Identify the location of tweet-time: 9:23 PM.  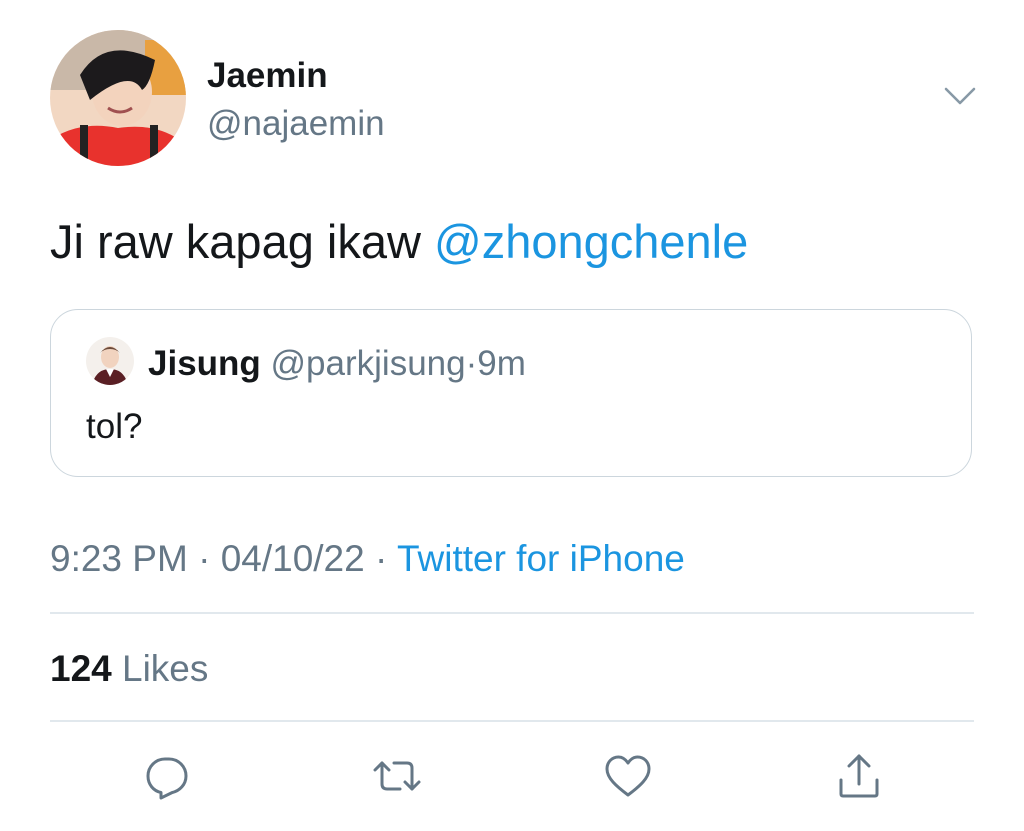
(119, 558).